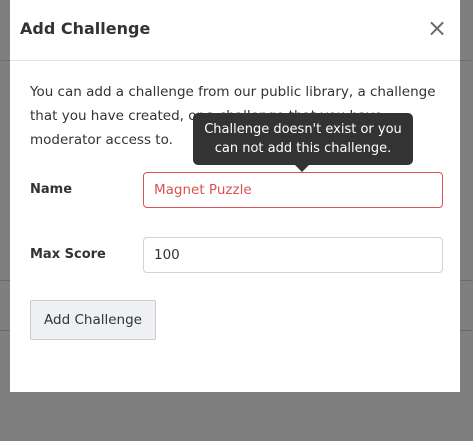 This screenshot has height=441, width=473. What do you see at coordinates (85, 28) in the screenshot?
I see `modal-title: Add Challenge` at bounding box center [85, 28].